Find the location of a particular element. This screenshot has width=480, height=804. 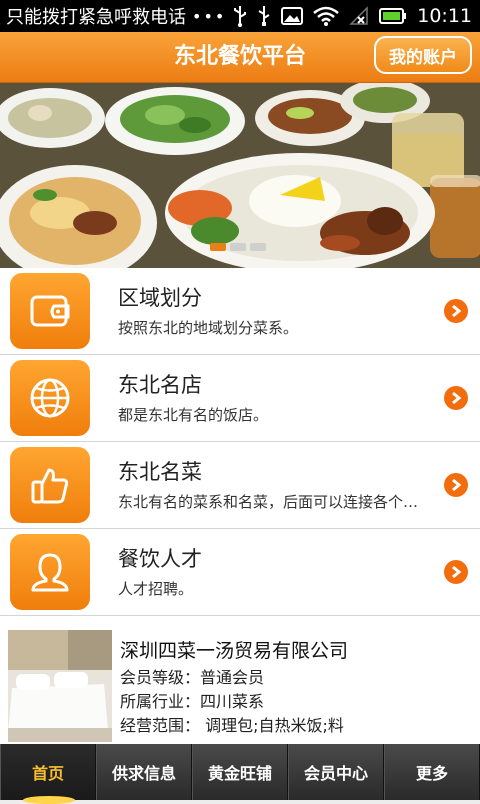

company-industry: 所属行业：四川菜系 is located at coordinates (192, 701).